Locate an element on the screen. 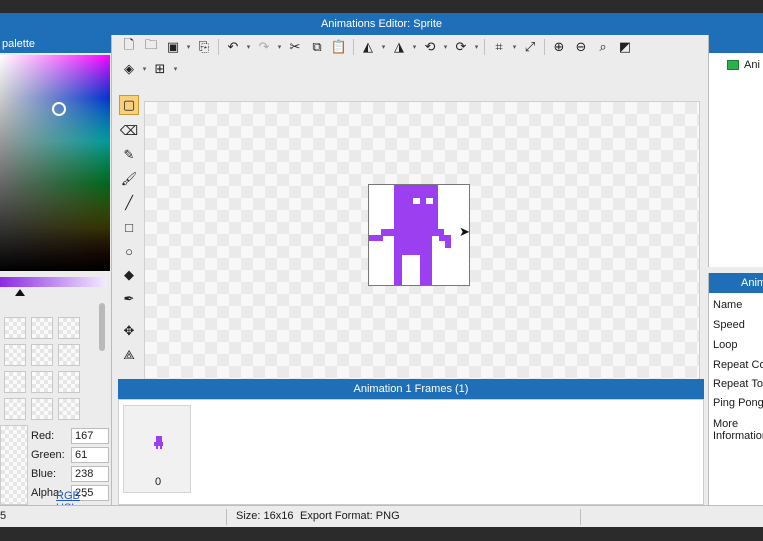  open-folder-icon: 🗀 is located at coordinates (151, 47).